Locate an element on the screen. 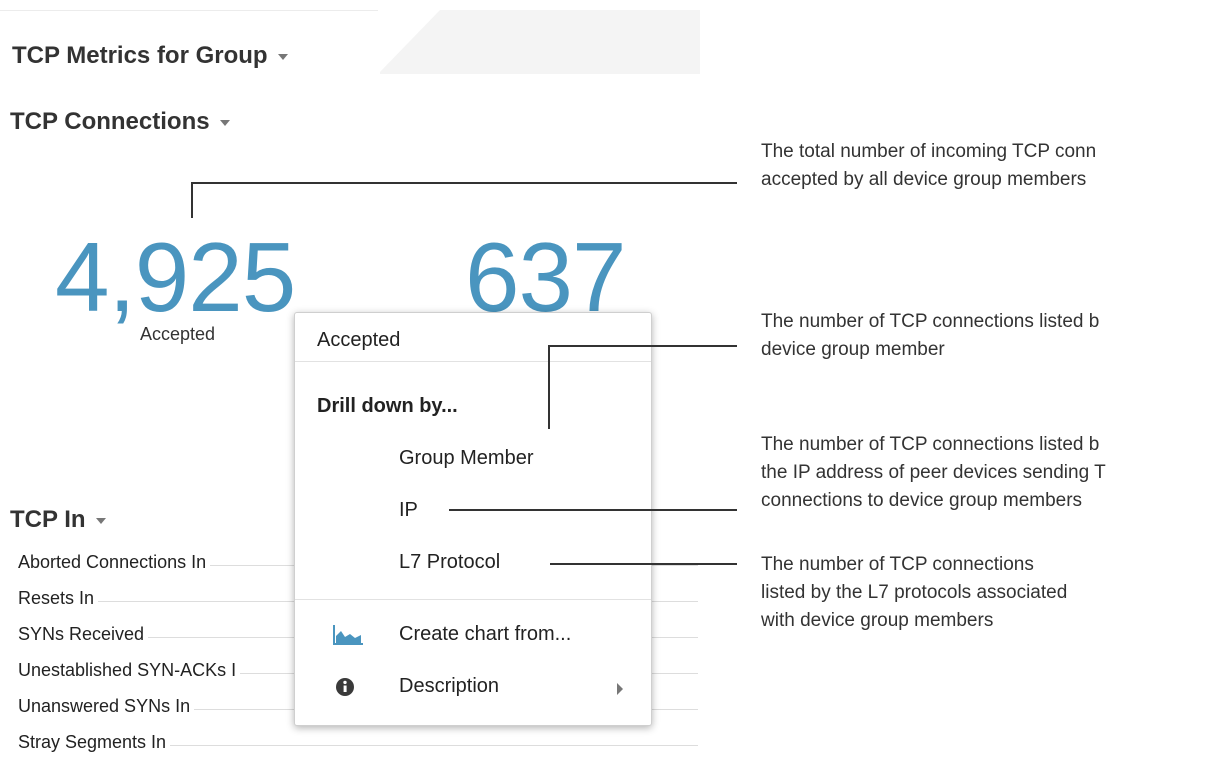 The width and height of the screenshot is (1218, 764). tab-strip: TCP Metrics for Group is located at coordinates (350, 42).